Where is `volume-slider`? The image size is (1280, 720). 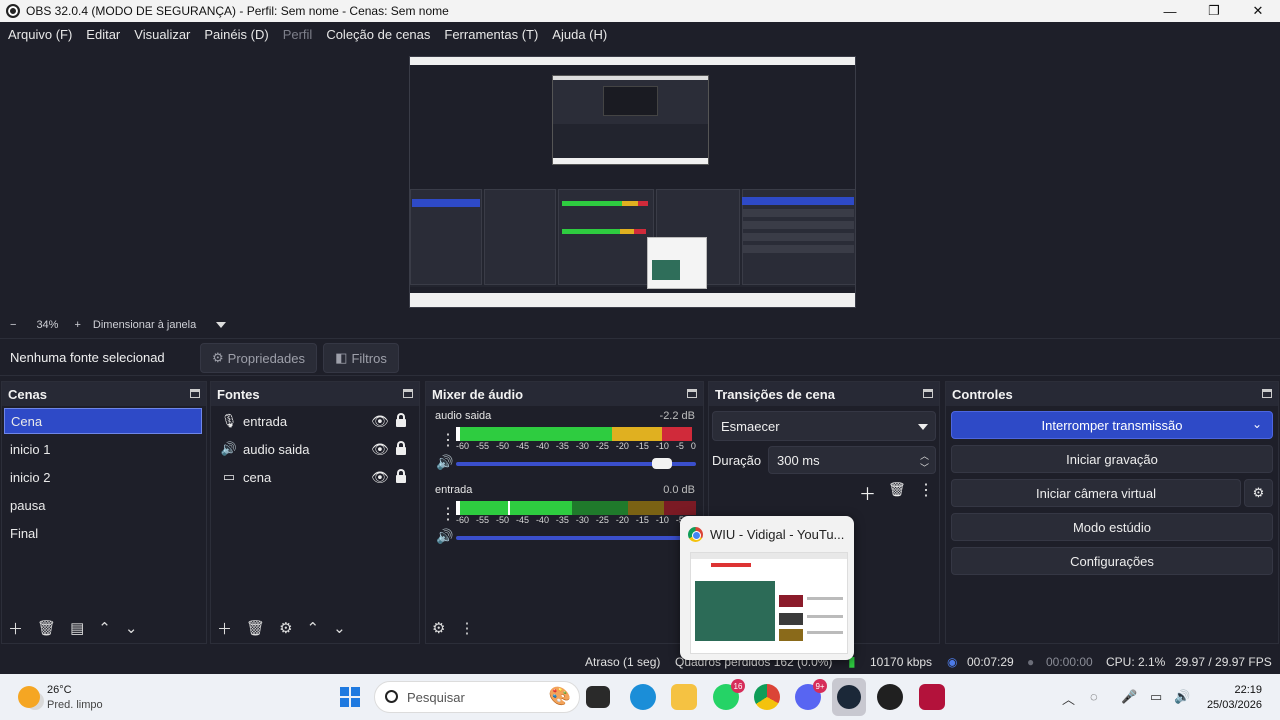
volume-slider is located at coordinates (576, 538).